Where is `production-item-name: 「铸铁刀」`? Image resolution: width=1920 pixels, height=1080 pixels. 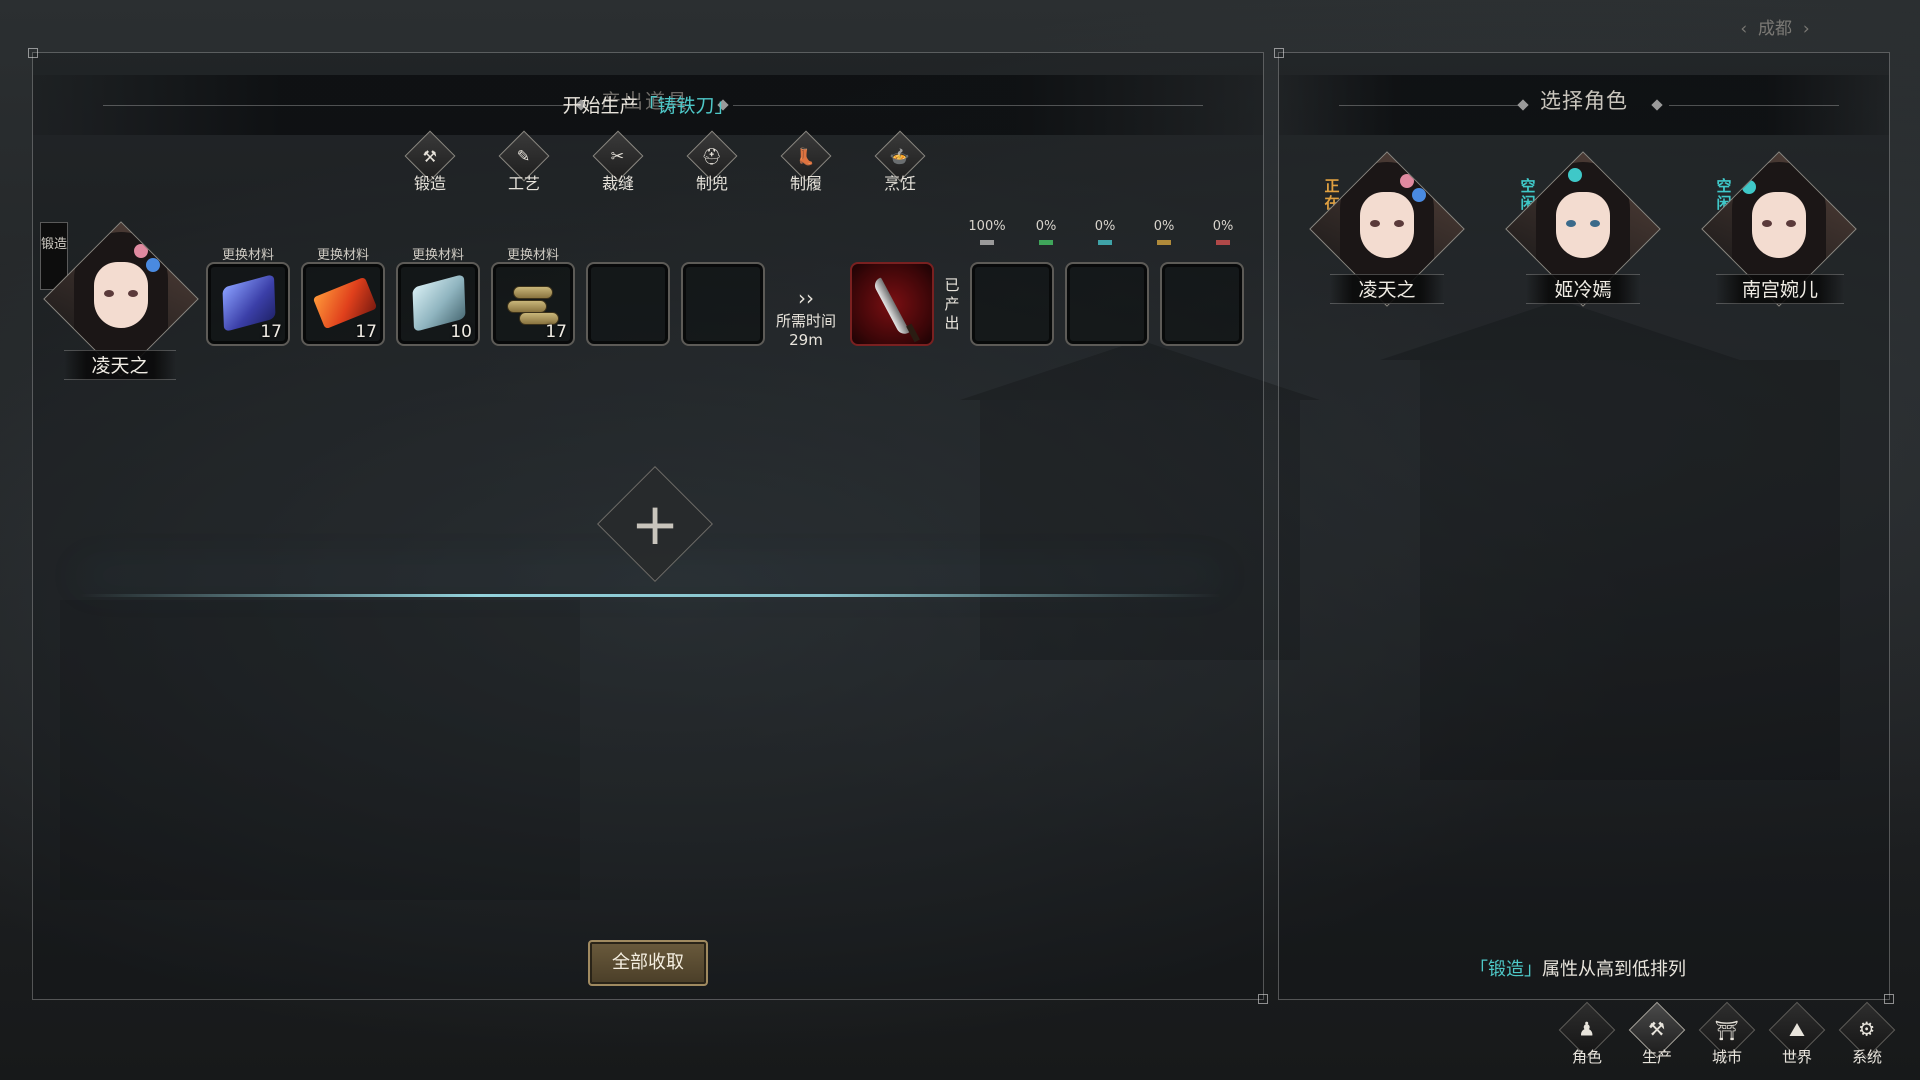 production-item-name: 「铸铁刀」 is located at coordinates (686, 106).